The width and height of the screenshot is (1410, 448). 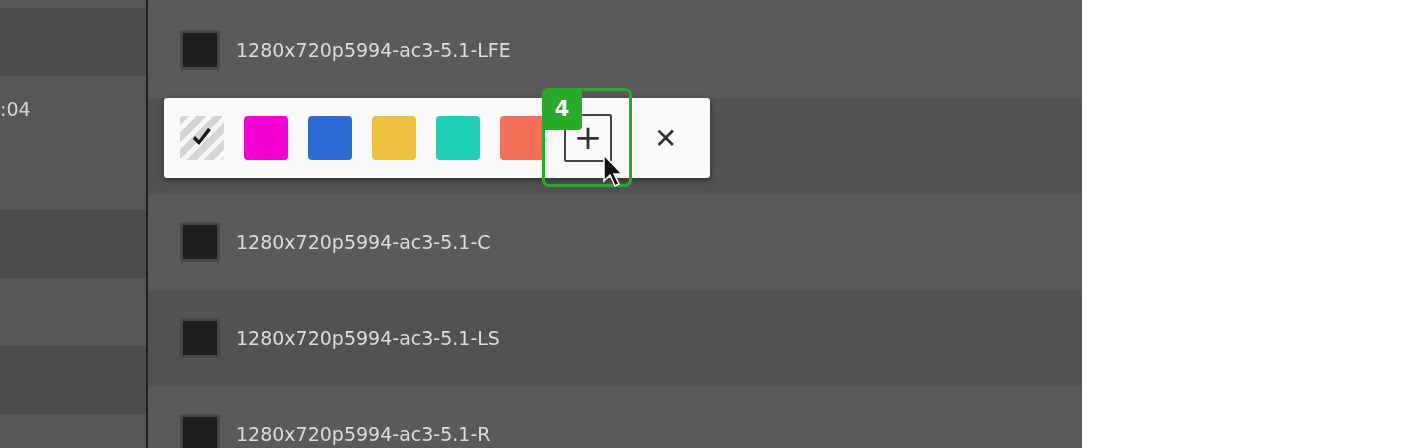 I want to click on track-name: 1280x720p5994-ac3-5.1-R, so click(x=363, y=434).